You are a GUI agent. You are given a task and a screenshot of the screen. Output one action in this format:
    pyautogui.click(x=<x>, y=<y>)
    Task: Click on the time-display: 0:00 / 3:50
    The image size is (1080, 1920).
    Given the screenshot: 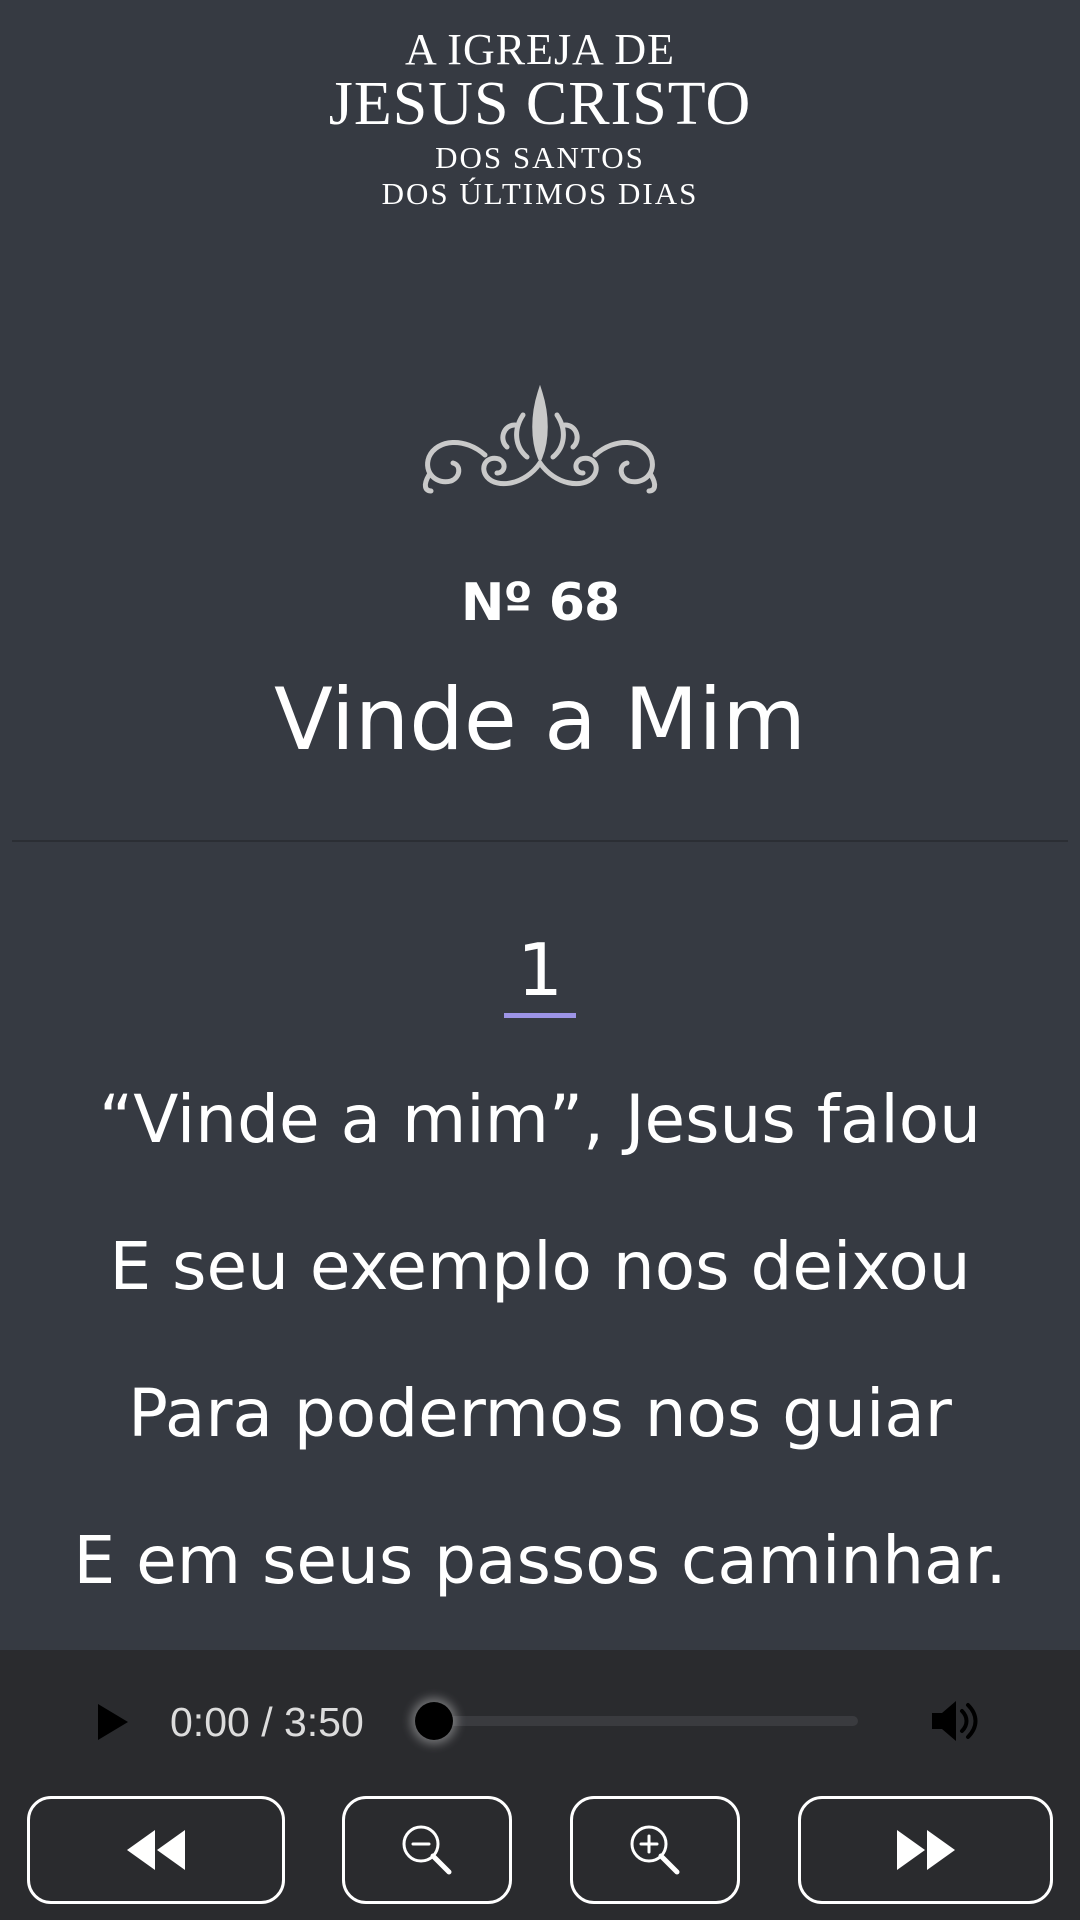 What is the action you would take?
    pyautogui.click(x=267, y=1722)
    